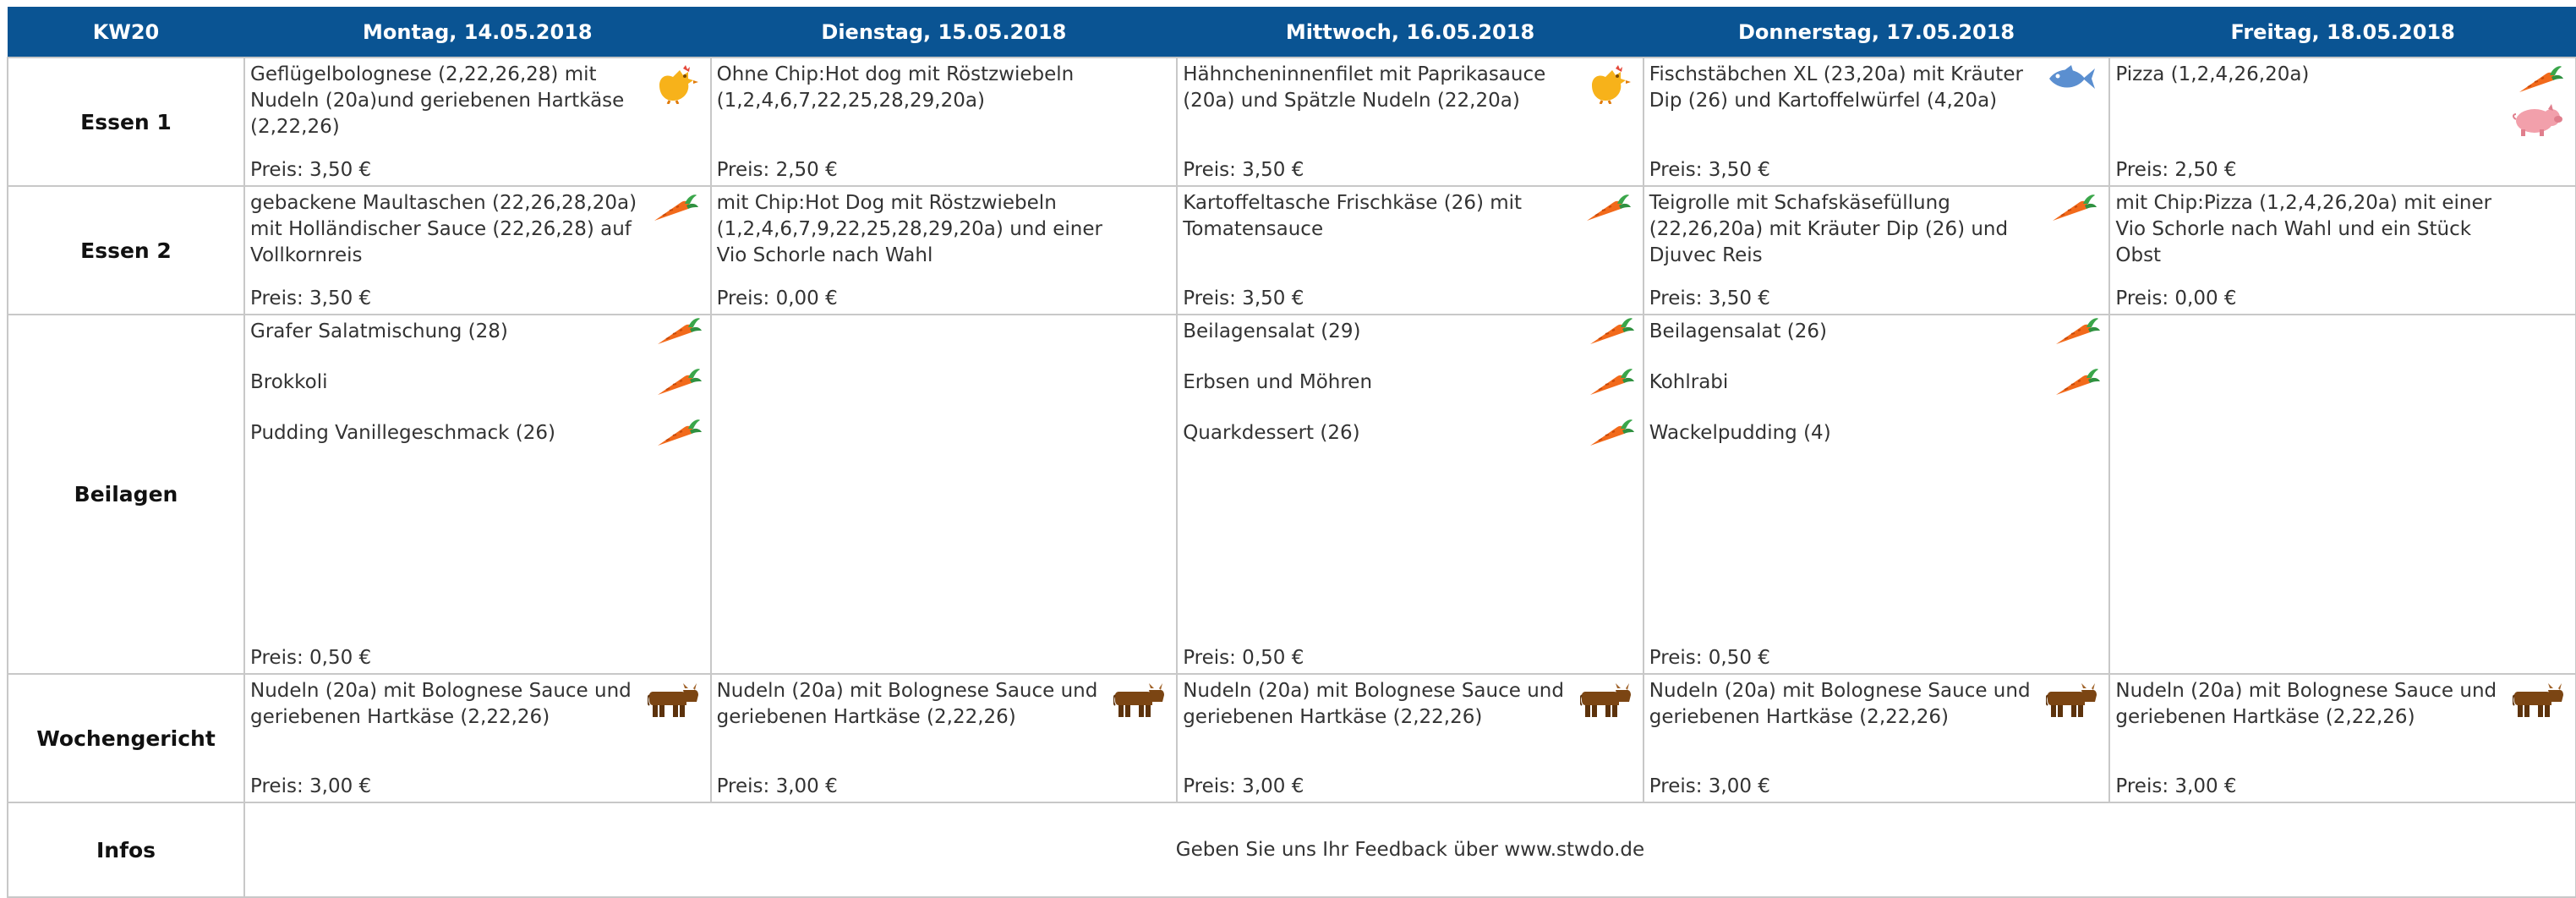 This screenshot has height=898, width=2576. I want to click on fish-icon, so click(2071, 79).